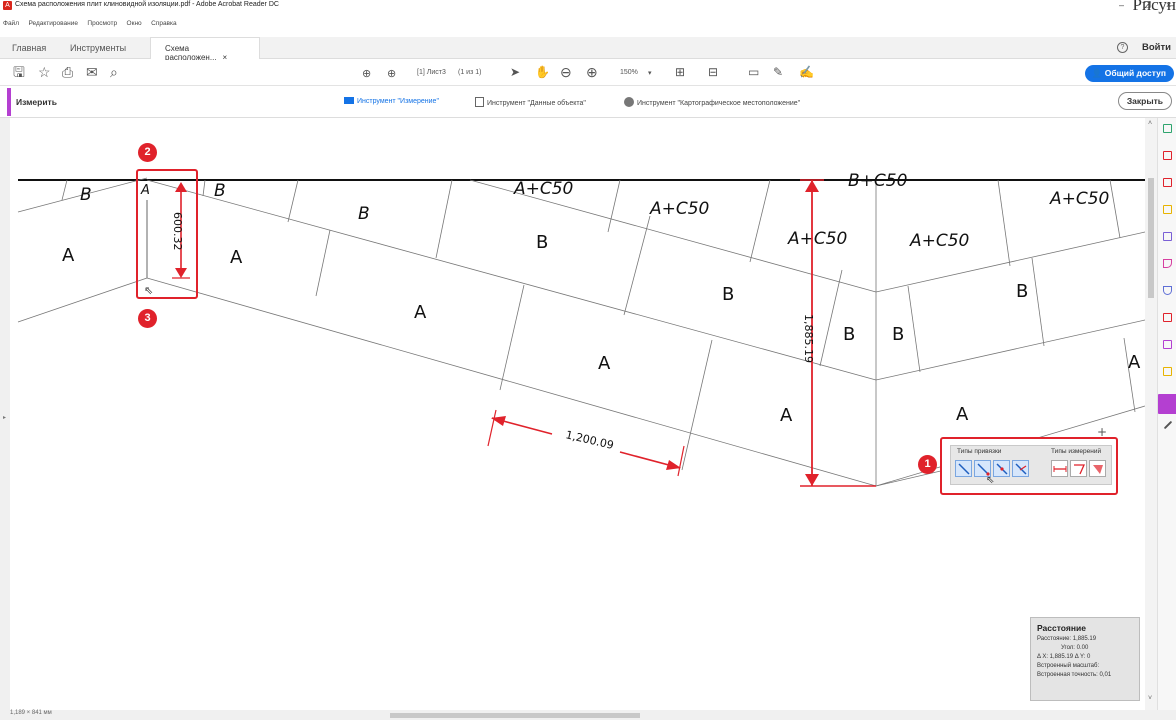 The image size is (1176, 720). Describe the element at coordinates (1121, 5) in the screenshot. I see `minimize-button: –` at that location.